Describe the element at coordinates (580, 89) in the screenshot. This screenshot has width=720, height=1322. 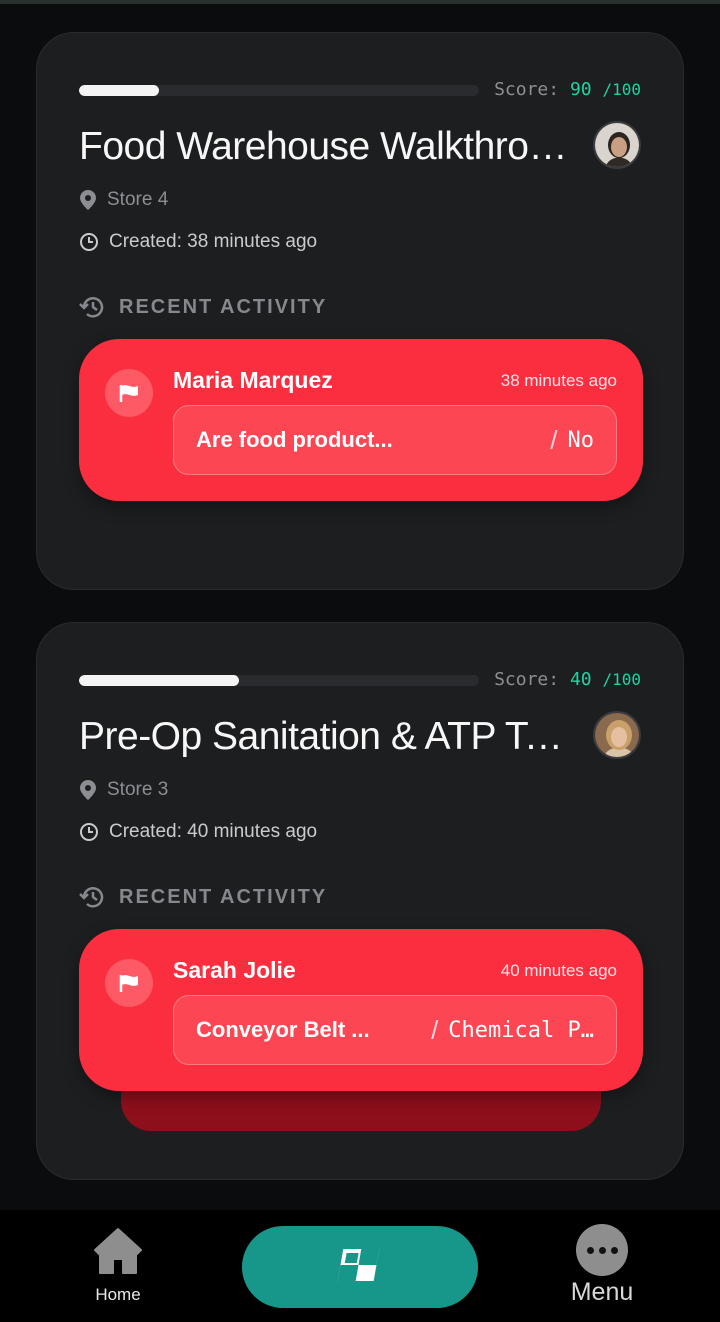
I see `score-value: 90` at that location.